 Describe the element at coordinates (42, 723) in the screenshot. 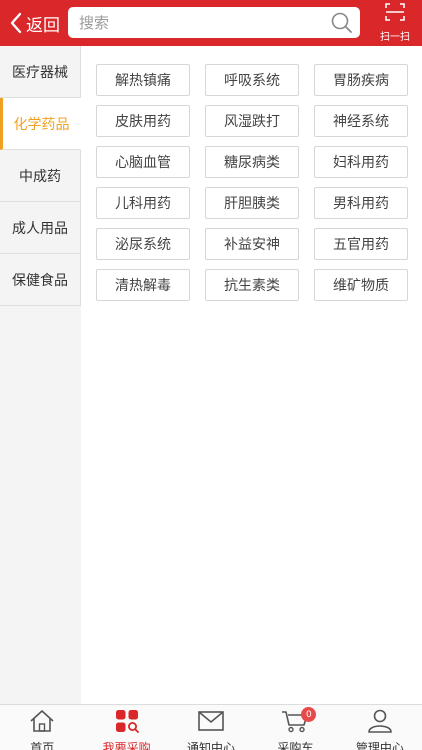

I see `home-icon` at that location.